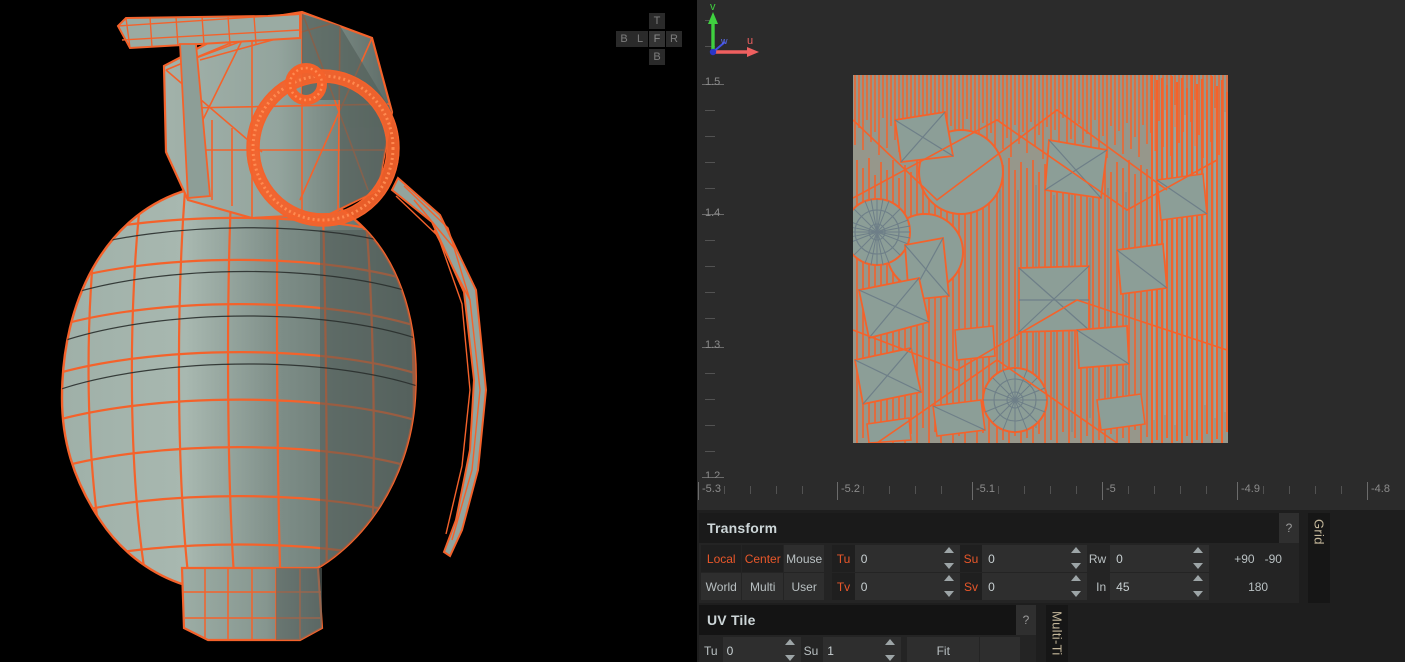 This screenshot has width=1405, height=662. Describe the element at coordinates (1258, 558) in the screenshot. I see `rotate-quick-row-1: +90 -90` at that location.